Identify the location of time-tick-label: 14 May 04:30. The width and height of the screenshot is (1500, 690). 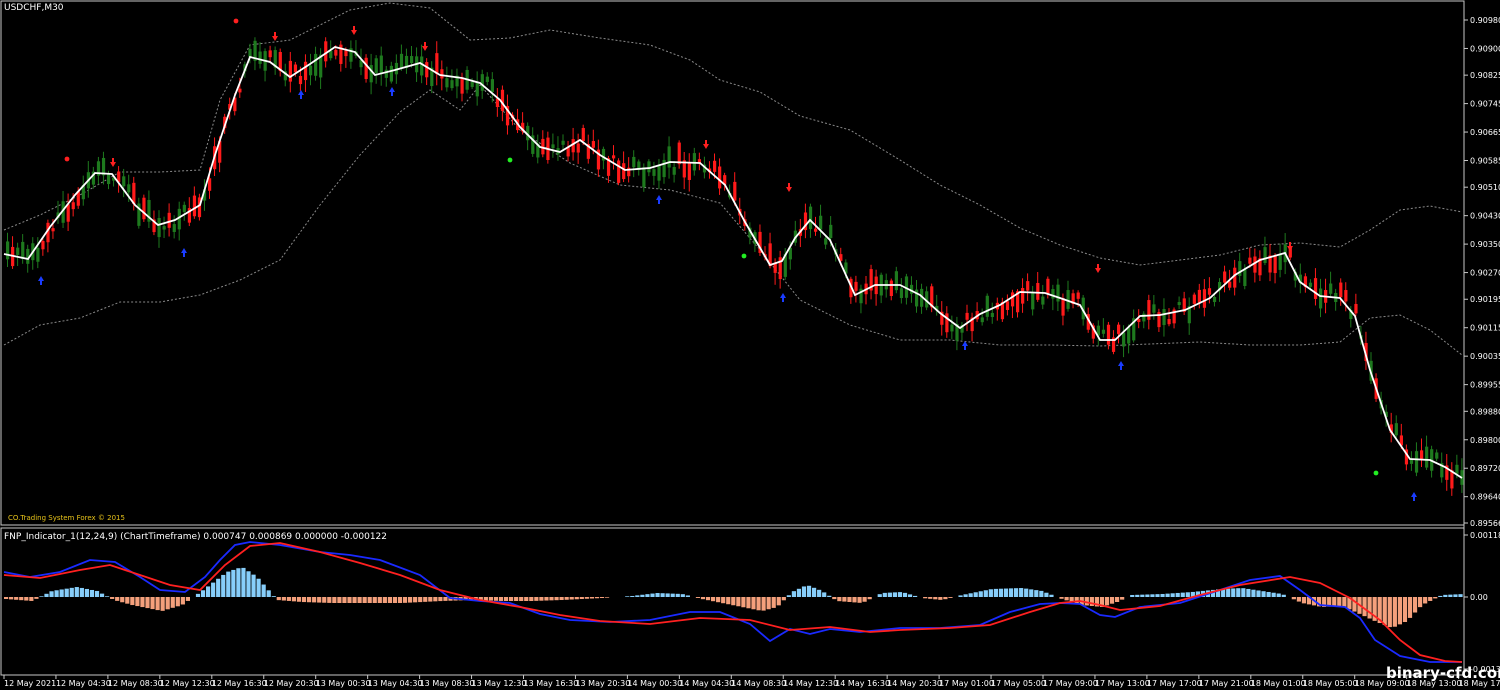
(706, 683).